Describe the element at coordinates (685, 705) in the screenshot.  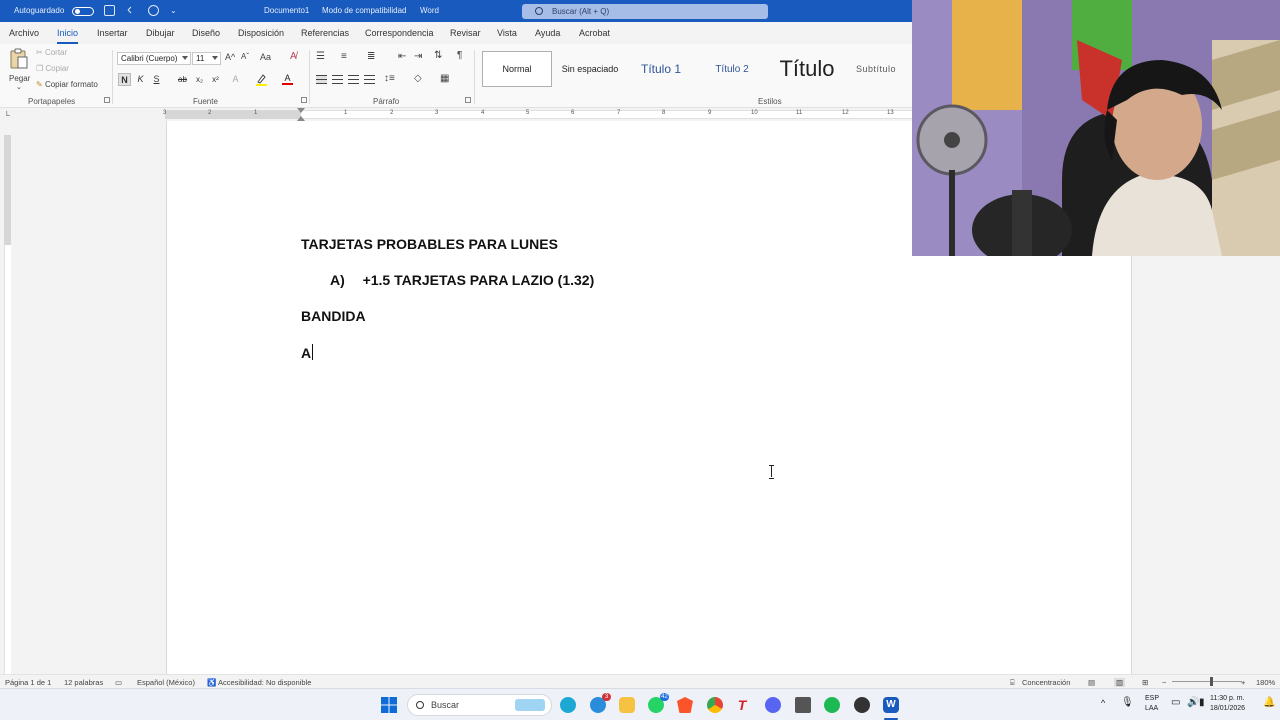
I see `brave-icon` at that location.